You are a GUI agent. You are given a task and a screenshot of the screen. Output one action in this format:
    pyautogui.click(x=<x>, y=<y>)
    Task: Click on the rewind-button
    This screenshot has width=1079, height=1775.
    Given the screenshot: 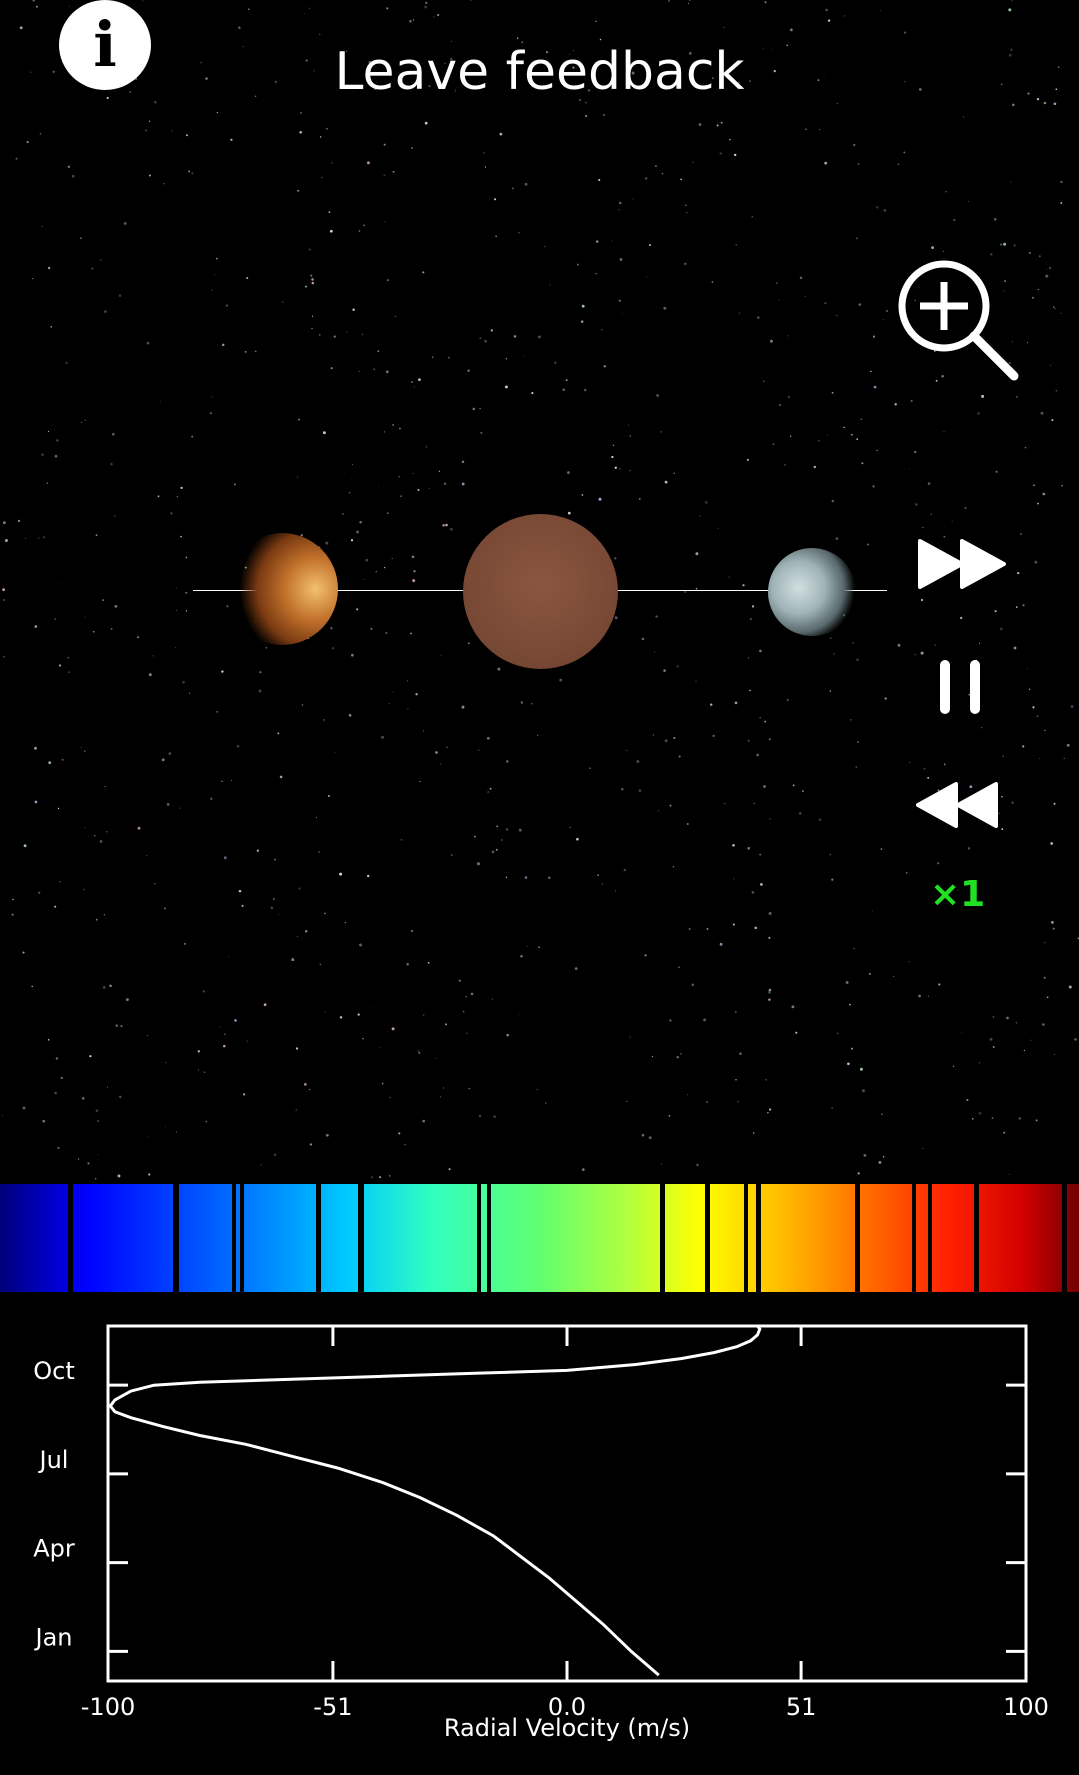 What is the action you would take?
    pyautogui.click(x=957, y=805)
    